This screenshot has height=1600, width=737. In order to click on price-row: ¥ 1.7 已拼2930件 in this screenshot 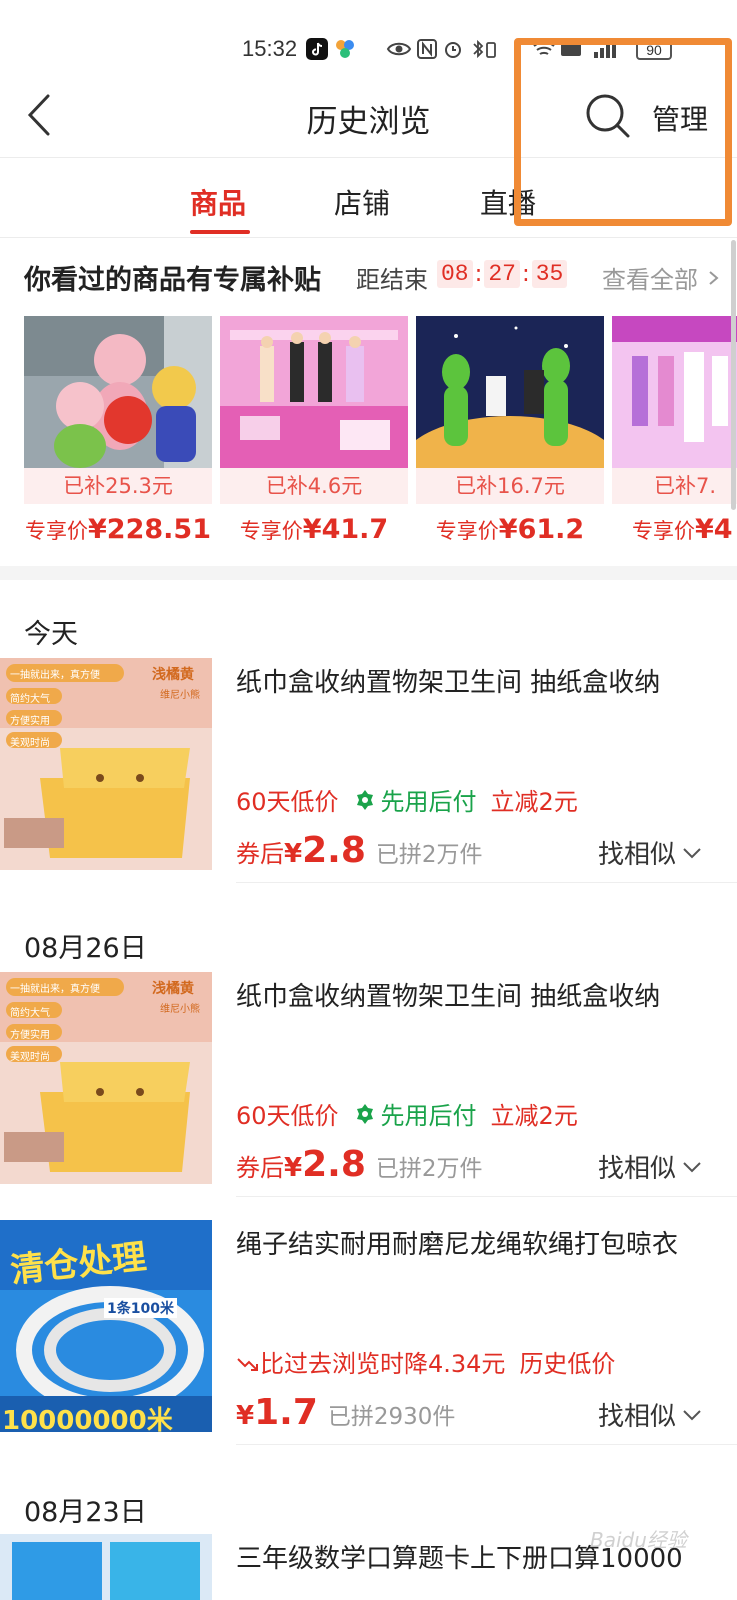, I will do `click(345, 1412)`.